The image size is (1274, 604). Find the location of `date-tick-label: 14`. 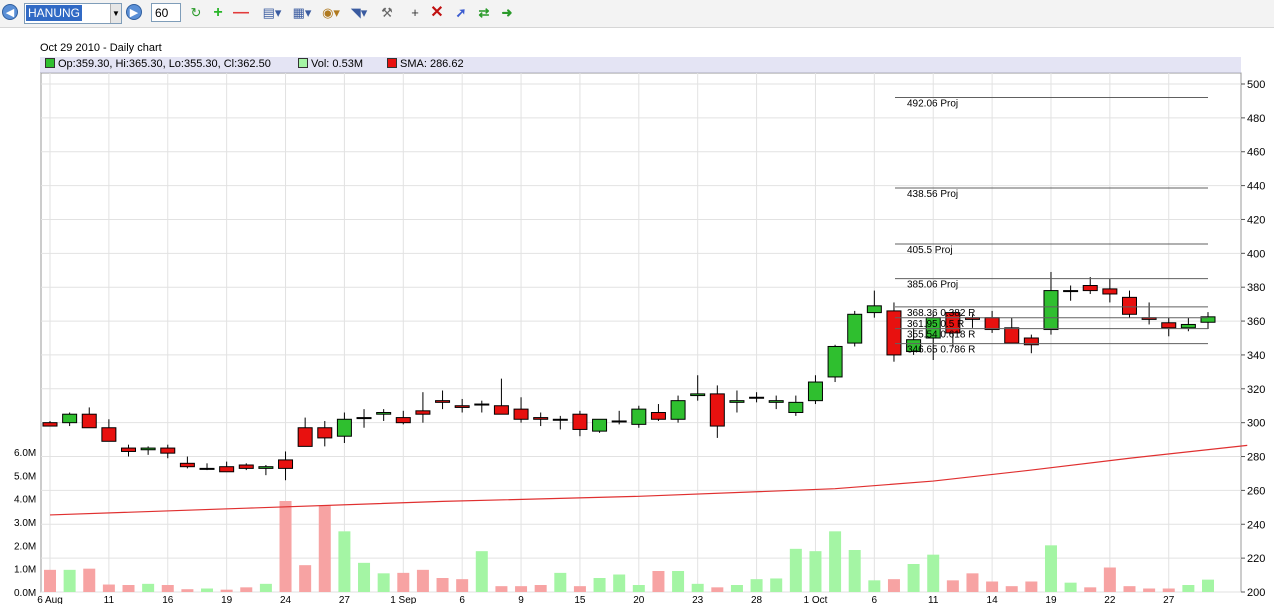

date-tick-label: 14 is located at coordinates (993, 599).